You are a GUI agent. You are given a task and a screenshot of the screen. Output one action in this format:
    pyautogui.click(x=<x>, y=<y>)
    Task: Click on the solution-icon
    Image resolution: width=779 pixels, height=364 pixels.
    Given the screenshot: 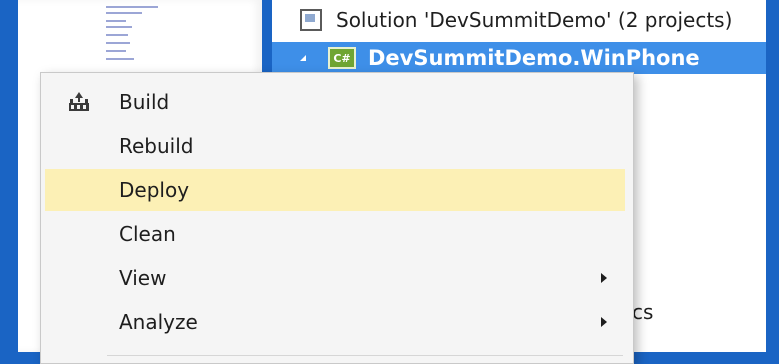 What is the action you would take?
    pyautogui.click(x=311, y=20)
    